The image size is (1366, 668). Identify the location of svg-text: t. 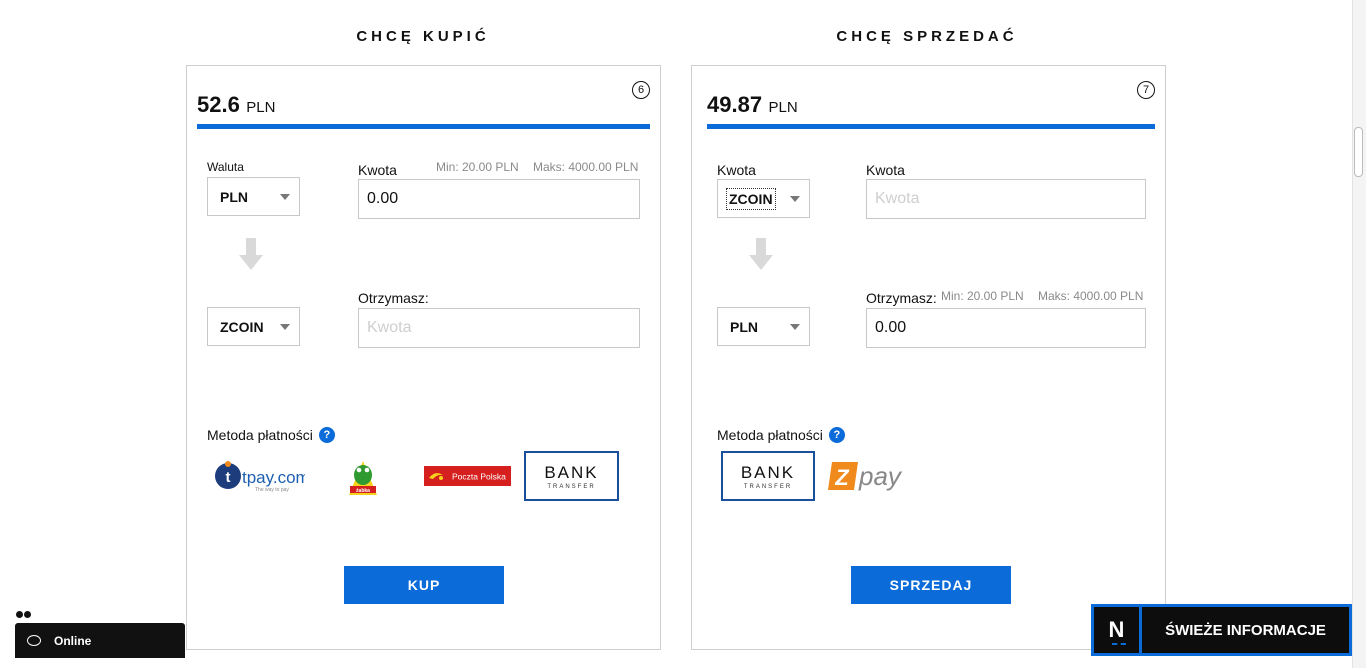
(228, 477).